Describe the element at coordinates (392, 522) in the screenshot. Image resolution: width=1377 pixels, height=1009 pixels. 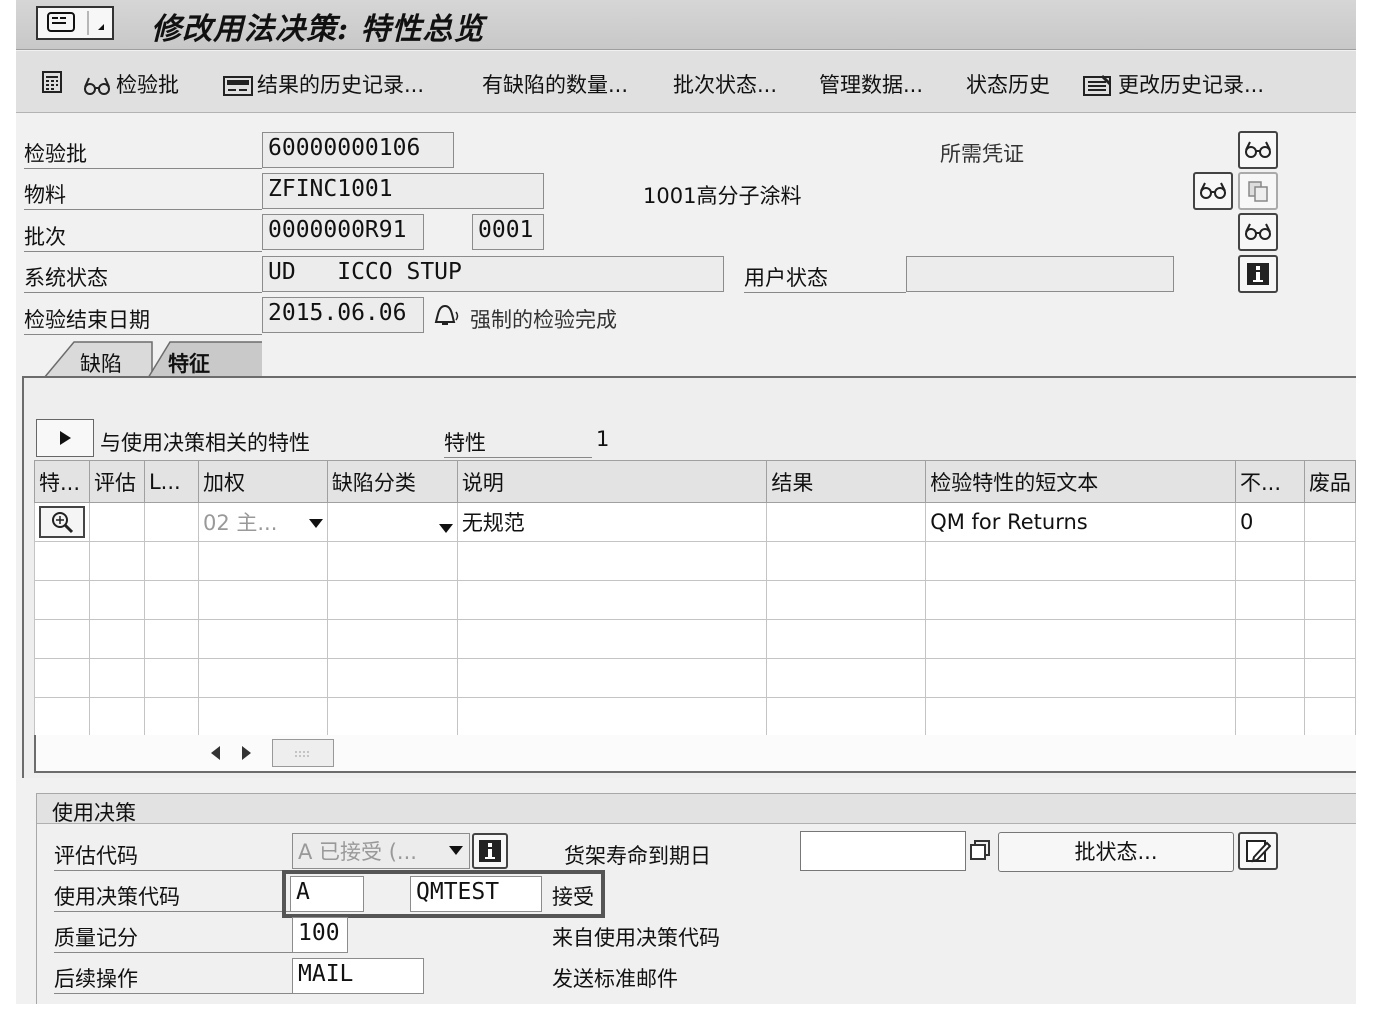
I see `defect-class-cell` at that location.